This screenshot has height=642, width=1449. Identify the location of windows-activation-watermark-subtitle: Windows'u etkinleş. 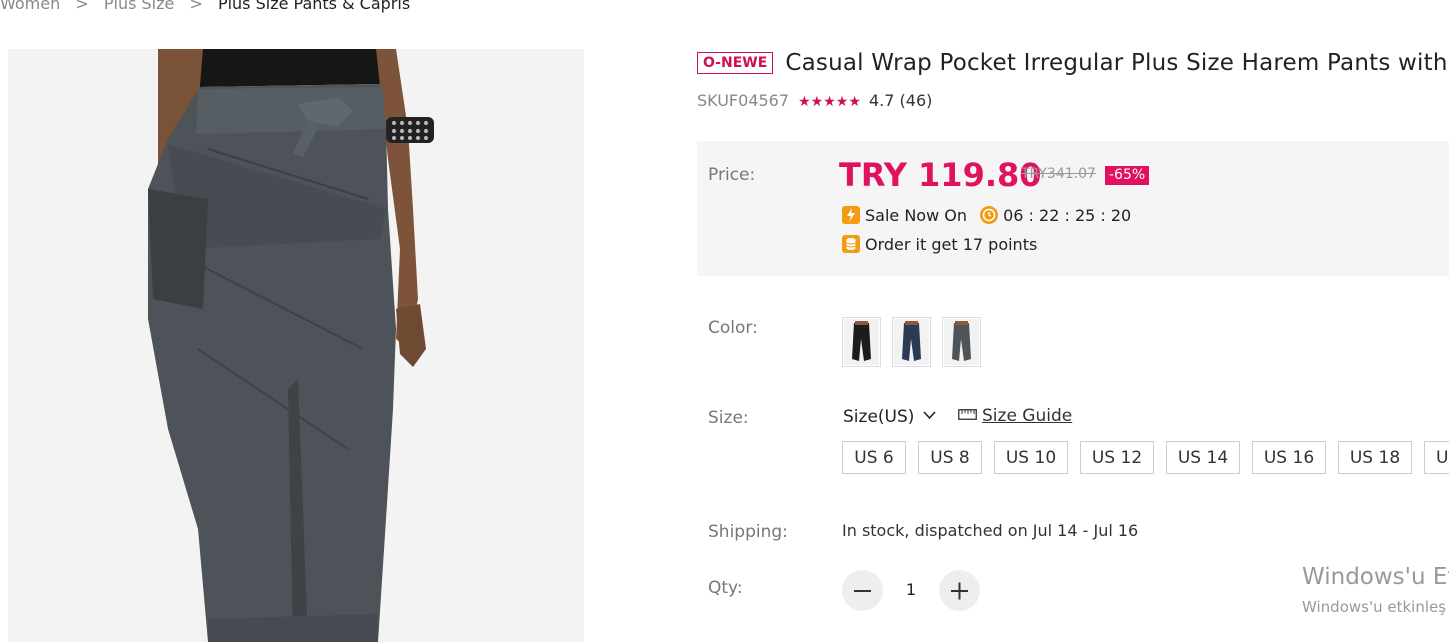
(1374, 607).